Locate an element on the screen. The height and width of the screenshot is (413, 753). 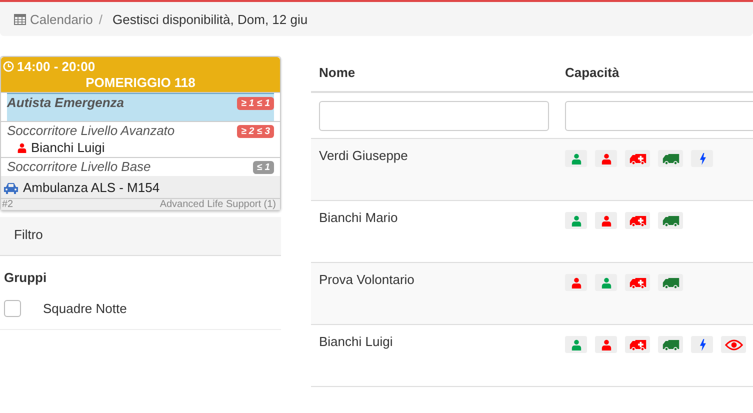
role-item: Soccorritore Livello Avanzato ≥ 2 ≤ 3 is located at coordinates (140, 131).